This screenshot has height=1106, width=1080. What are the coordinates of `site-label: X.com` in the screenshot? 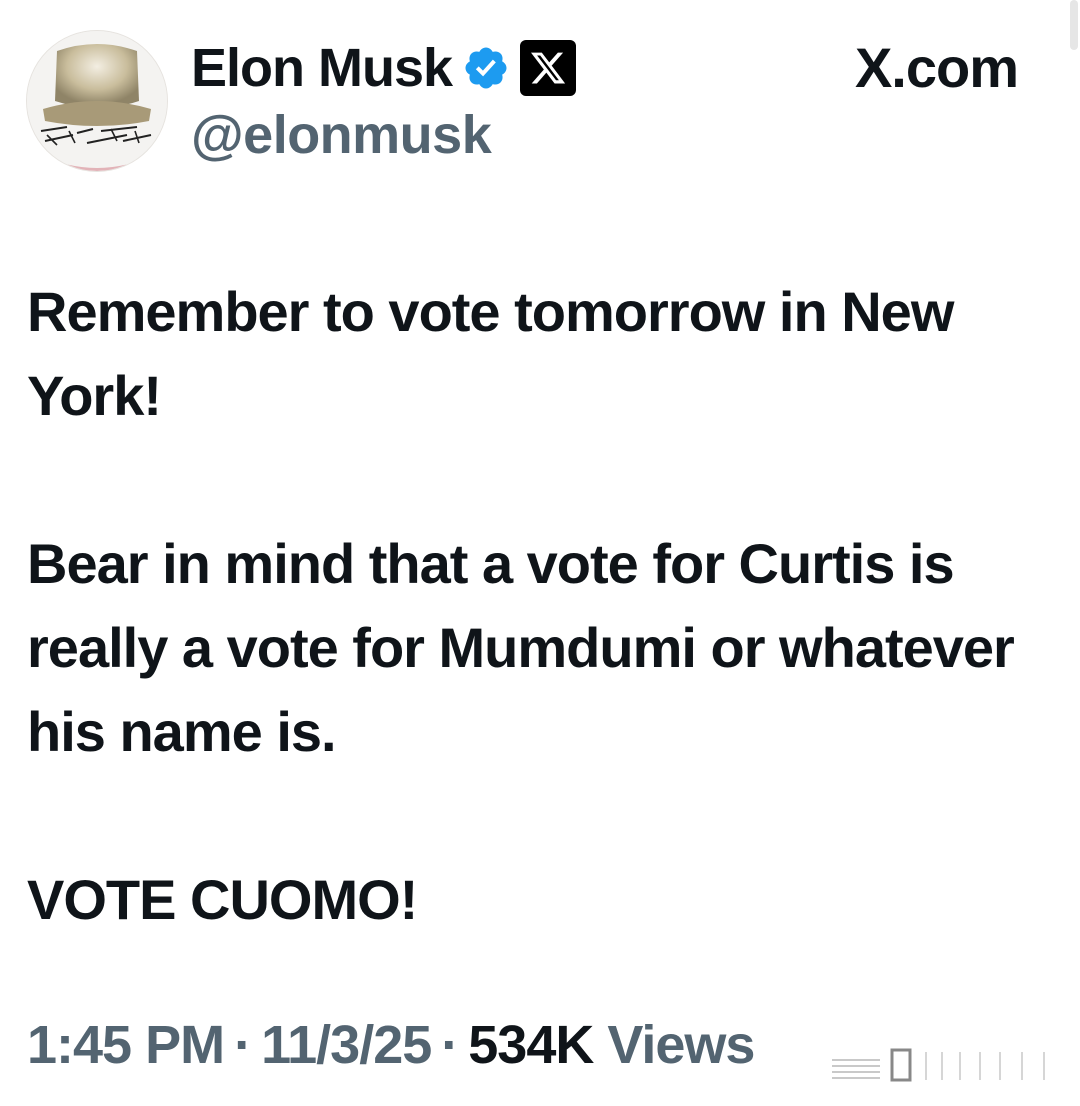 It's located at (936, 67).